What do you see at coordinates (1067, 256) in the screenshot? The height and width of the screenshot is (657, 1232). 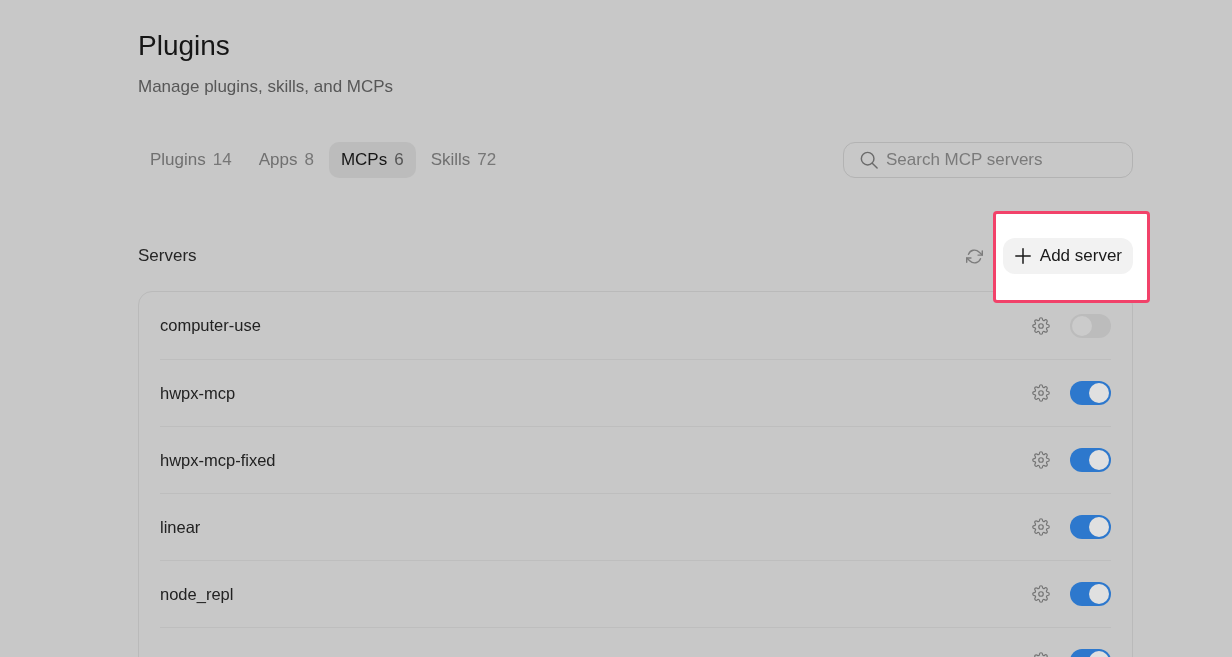 I see `add-server-button: Add server` at bounding box center [1067, 256].